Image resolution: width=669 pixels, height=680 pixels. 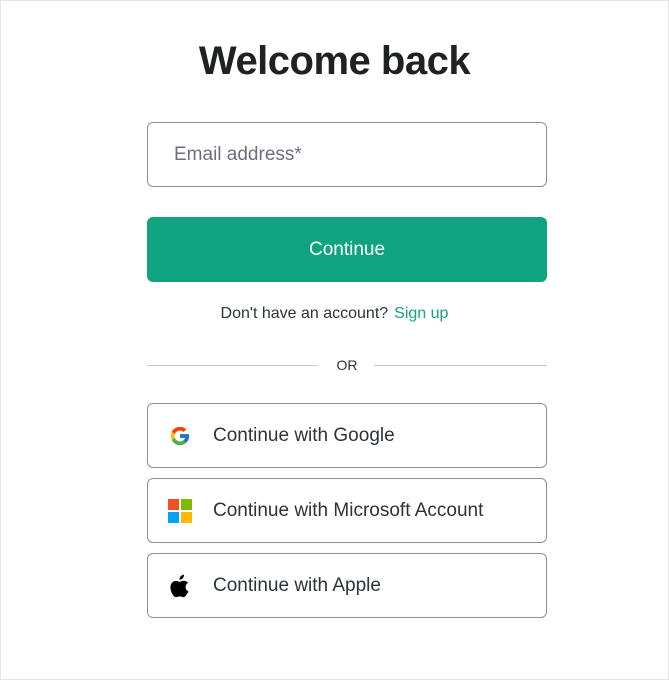 I want to click on google-button-label: Continue with Google, so click(x=304, y=435).